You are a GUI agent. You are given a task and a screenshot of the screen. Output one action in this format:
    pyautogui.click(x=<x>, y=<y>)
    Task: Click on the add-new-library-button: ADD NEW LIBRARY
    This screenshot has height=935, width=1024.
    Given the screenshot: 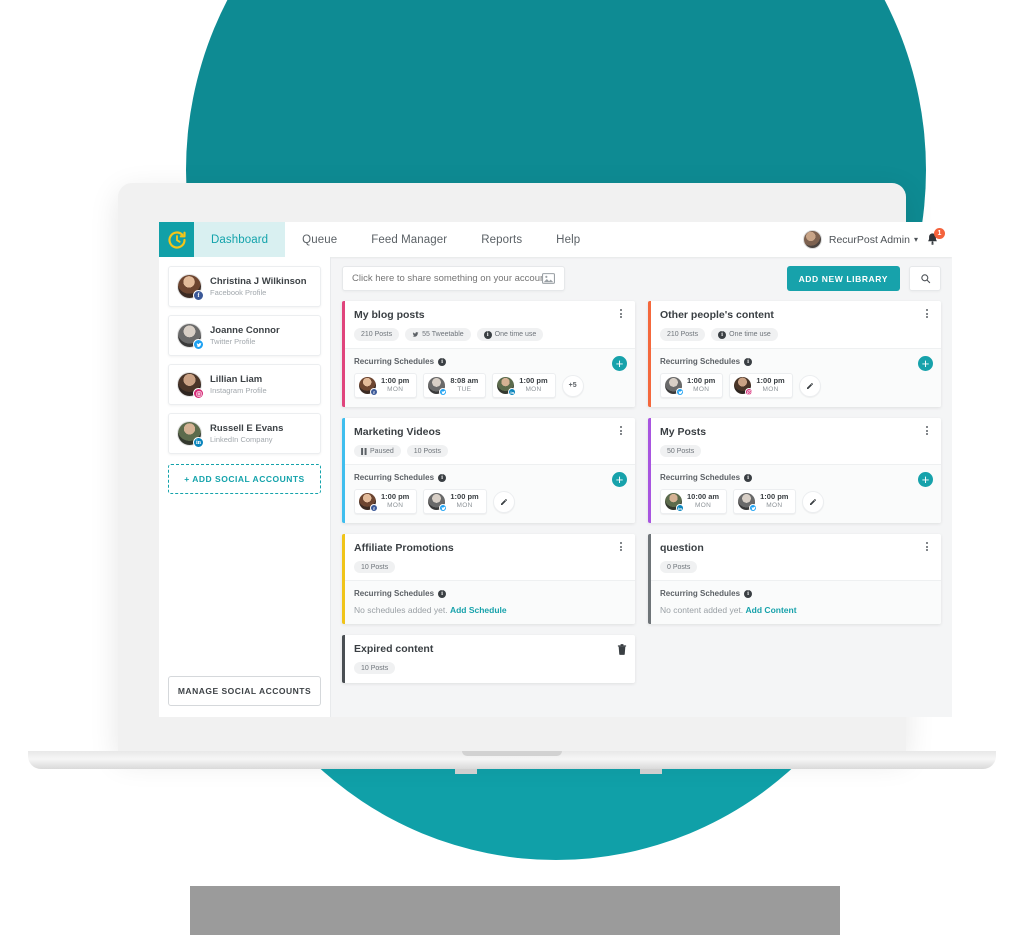 What is the action you would take?
    pyautogui.click(x=843, y=278)
    